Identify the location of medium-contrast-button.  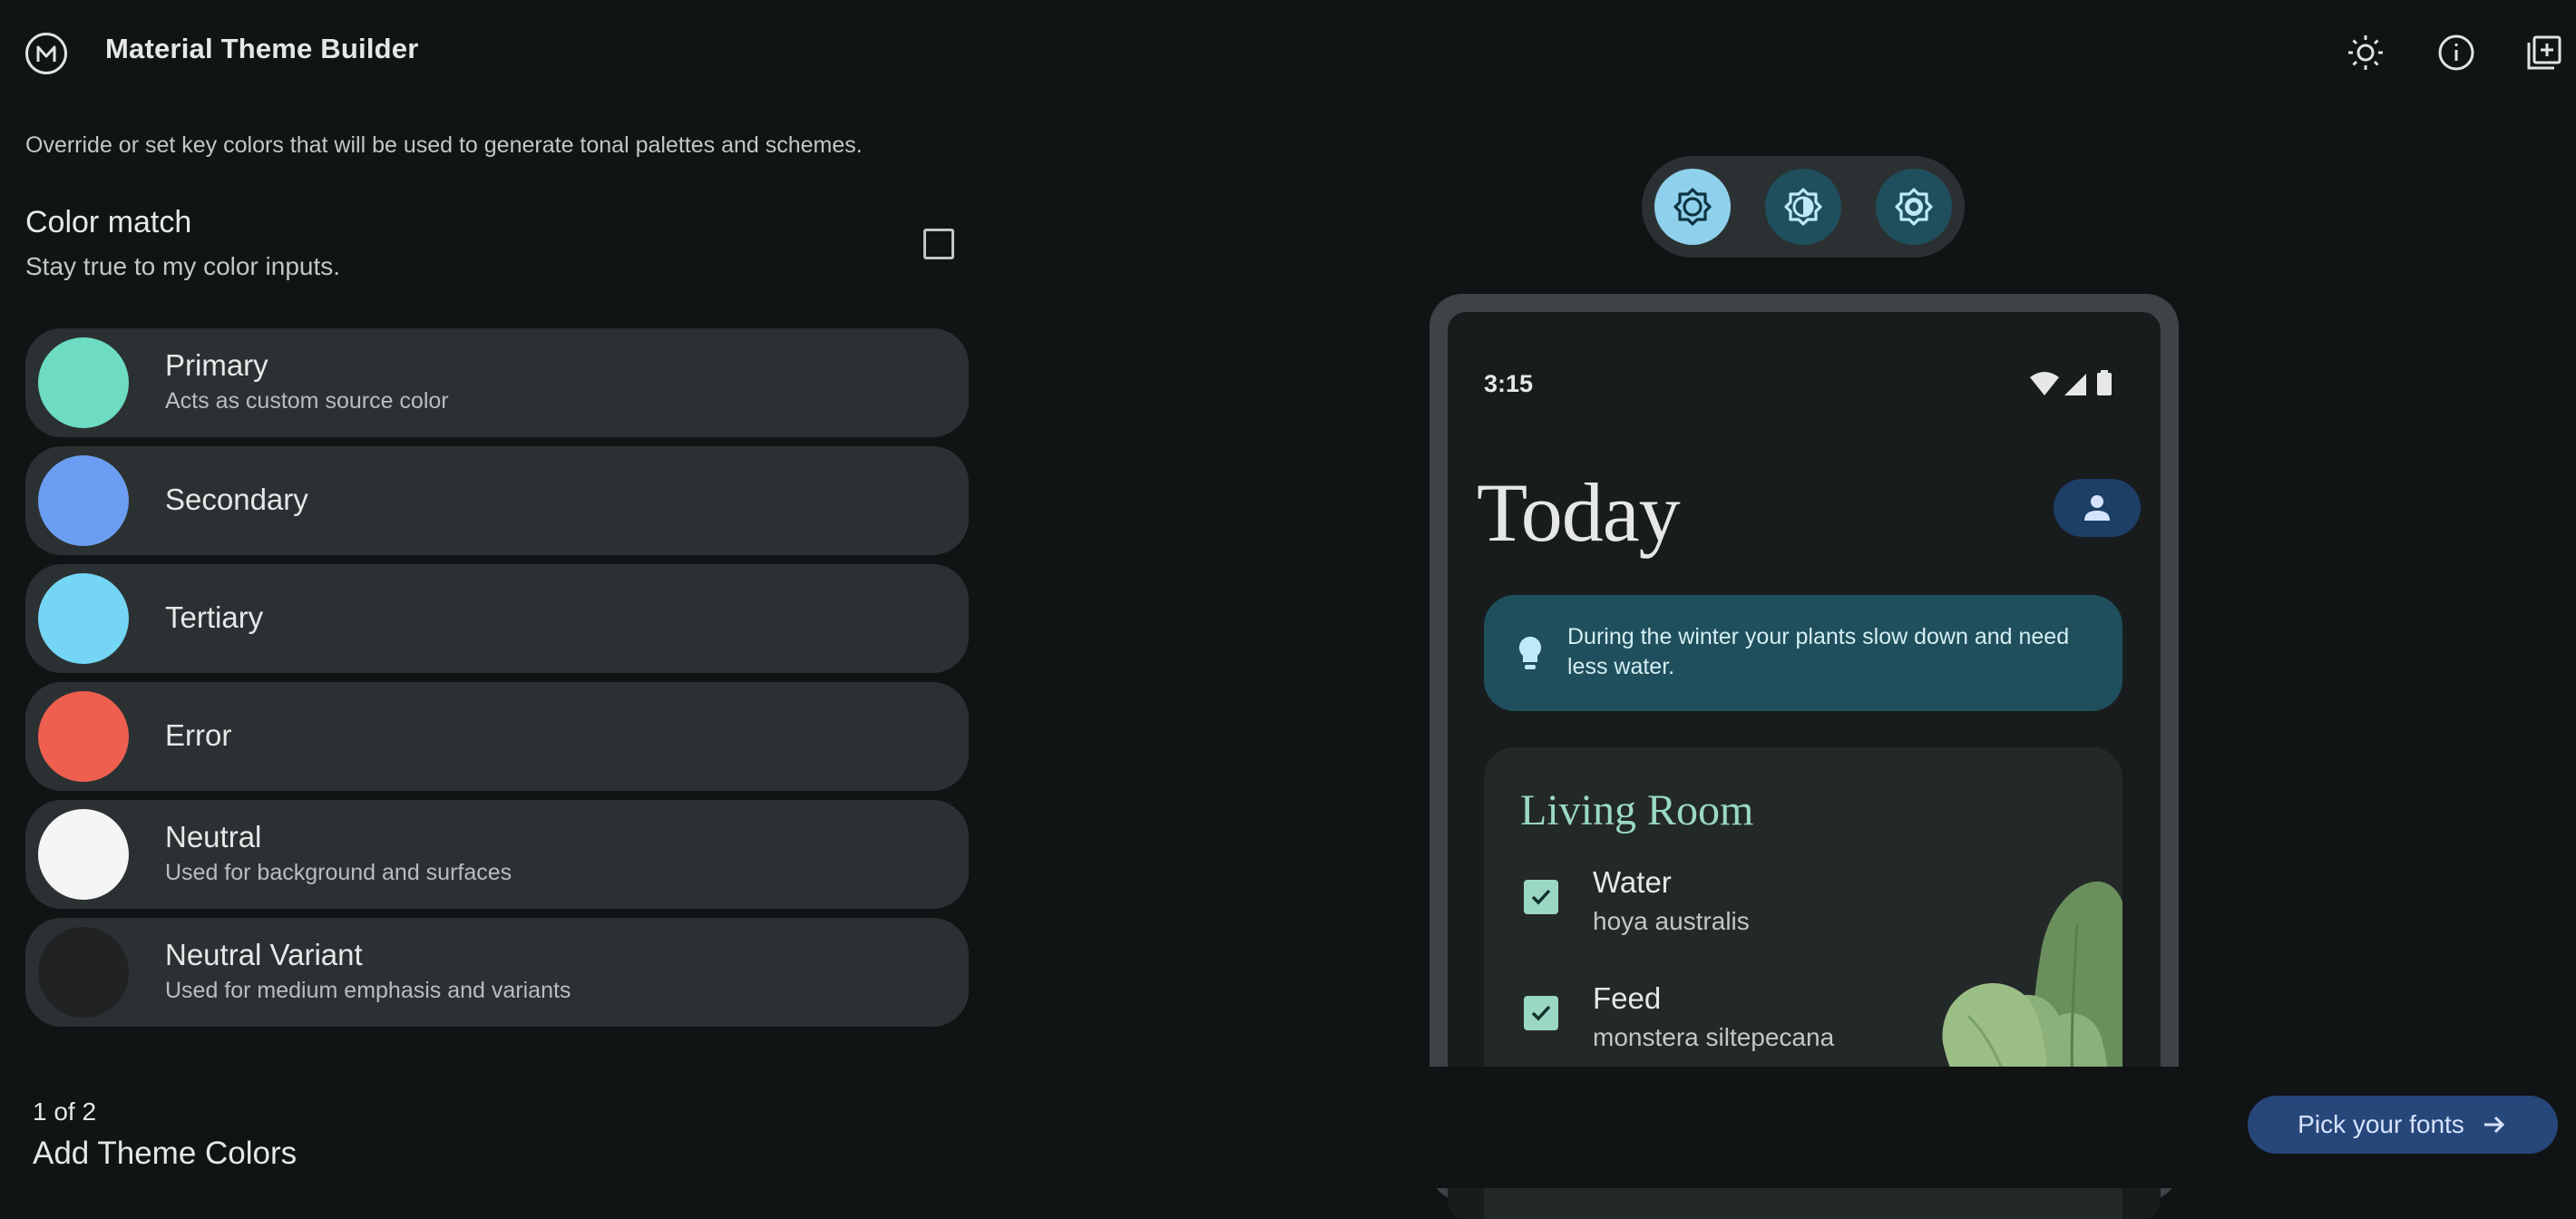
(1803, 207).